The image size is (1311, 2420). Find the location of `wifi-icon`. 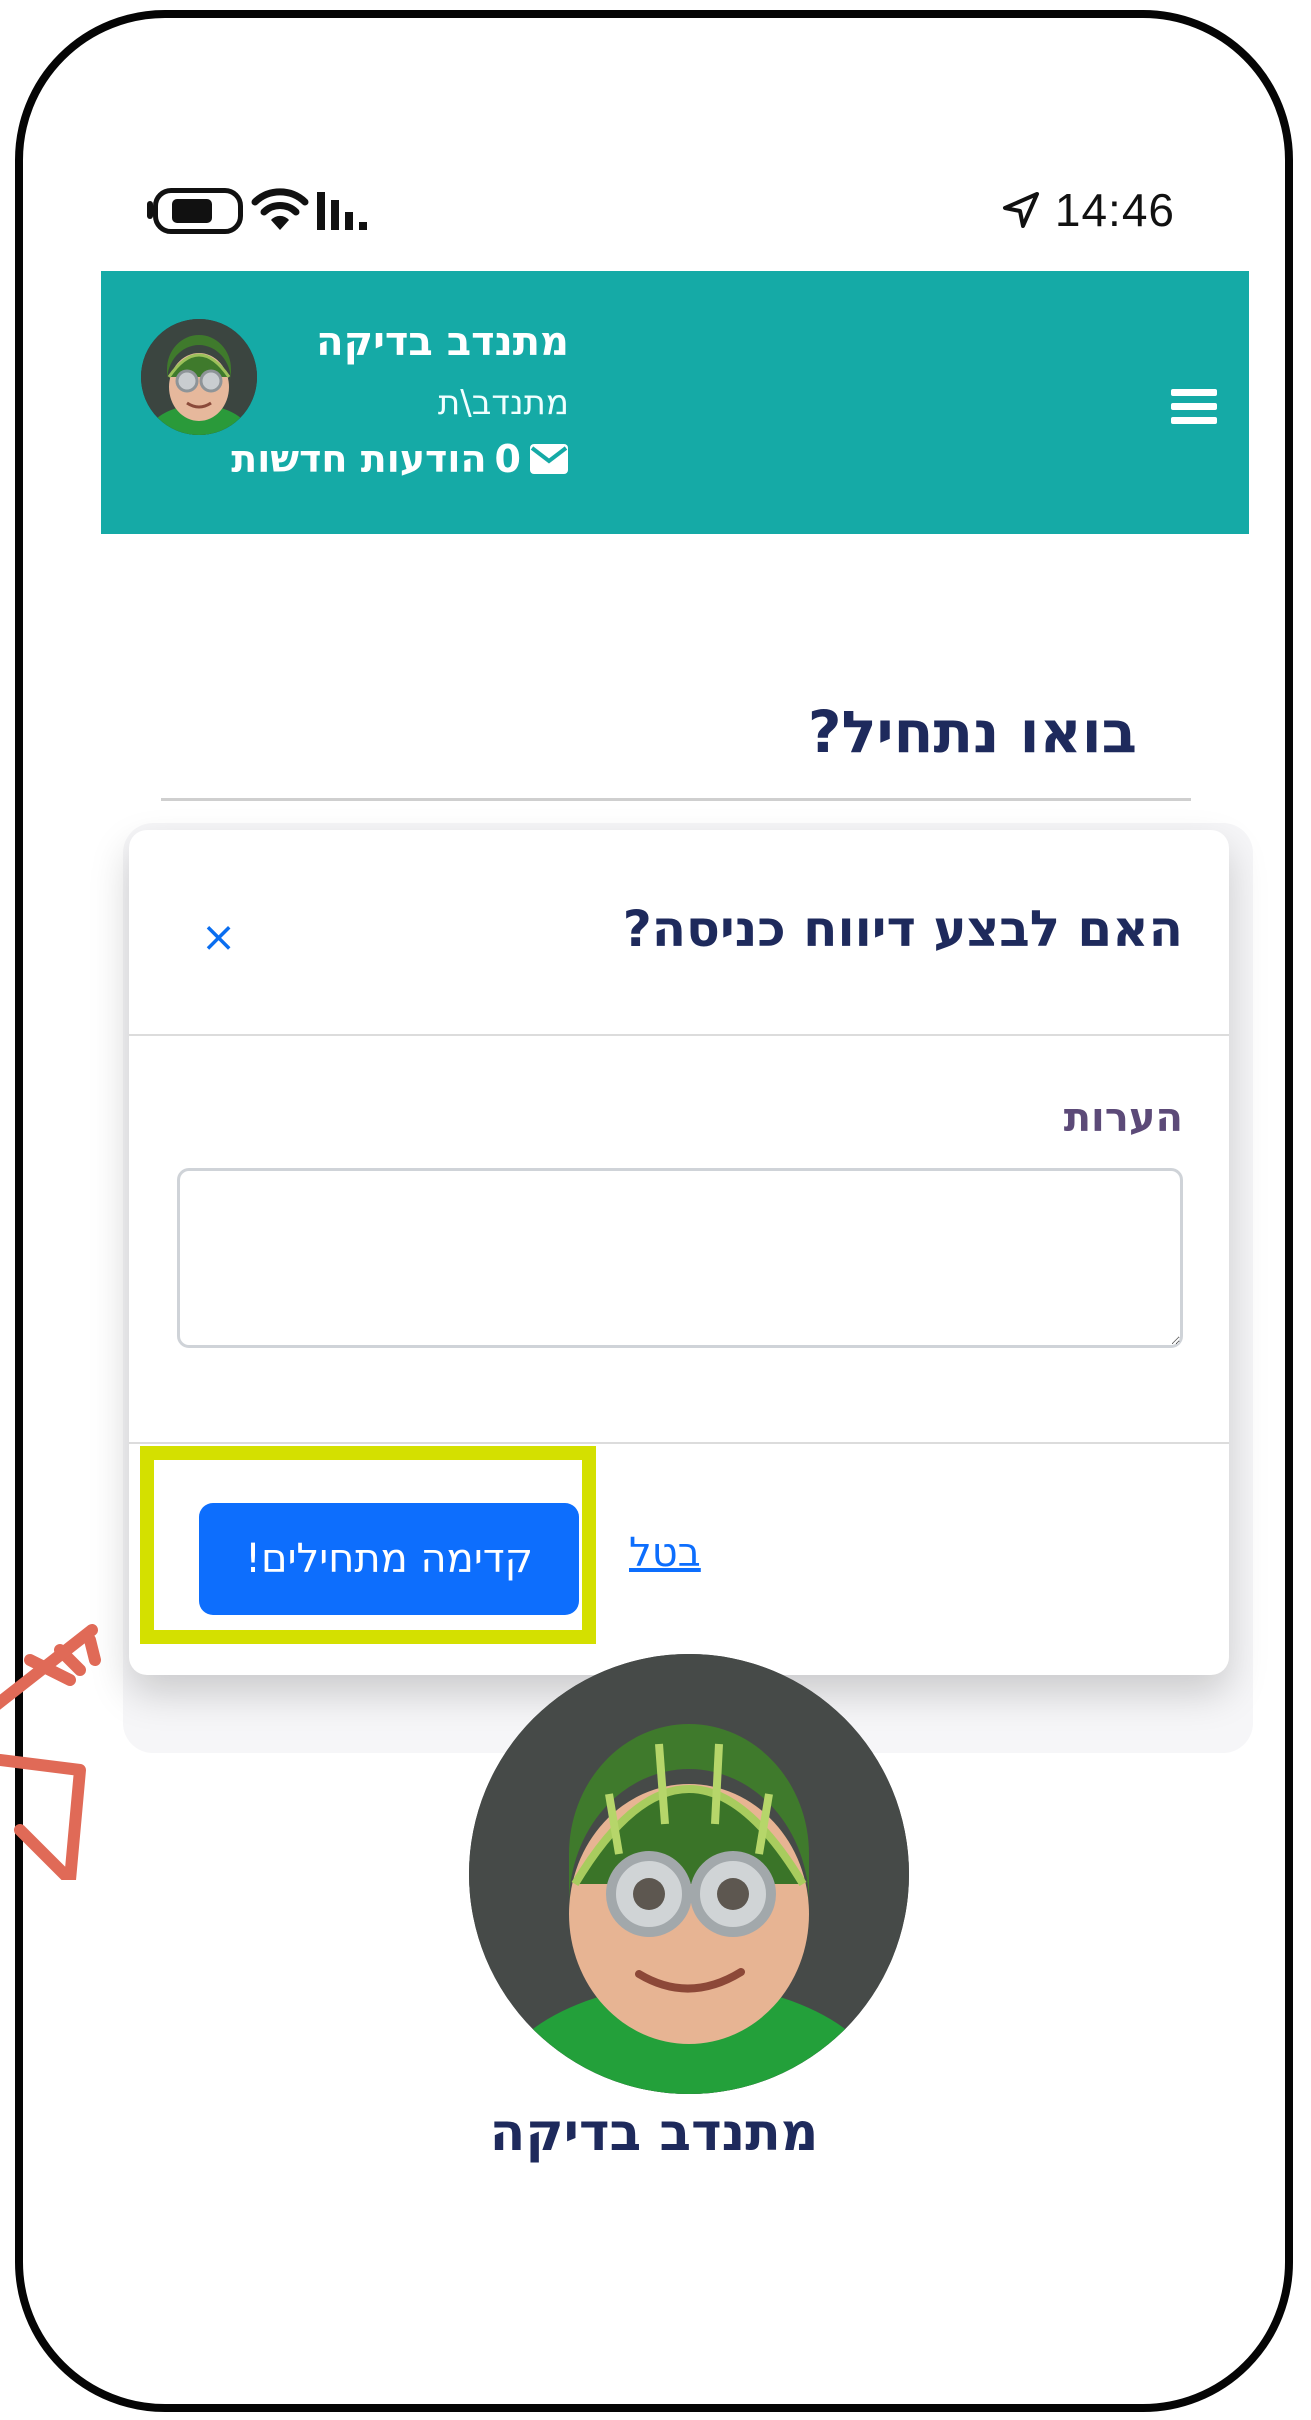

wifi-icon is located at coordinates (280, 209).